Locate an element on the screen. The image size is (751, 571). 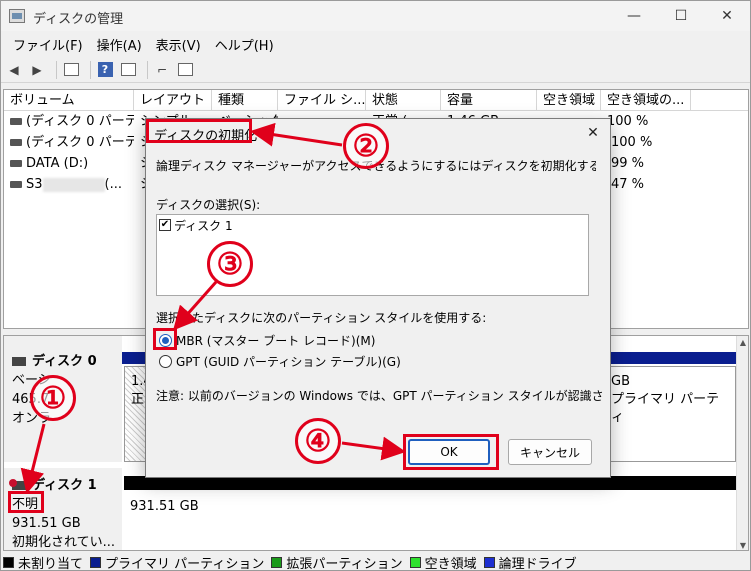
cancel-button: キャンセル is located at coordinates (550, 452).